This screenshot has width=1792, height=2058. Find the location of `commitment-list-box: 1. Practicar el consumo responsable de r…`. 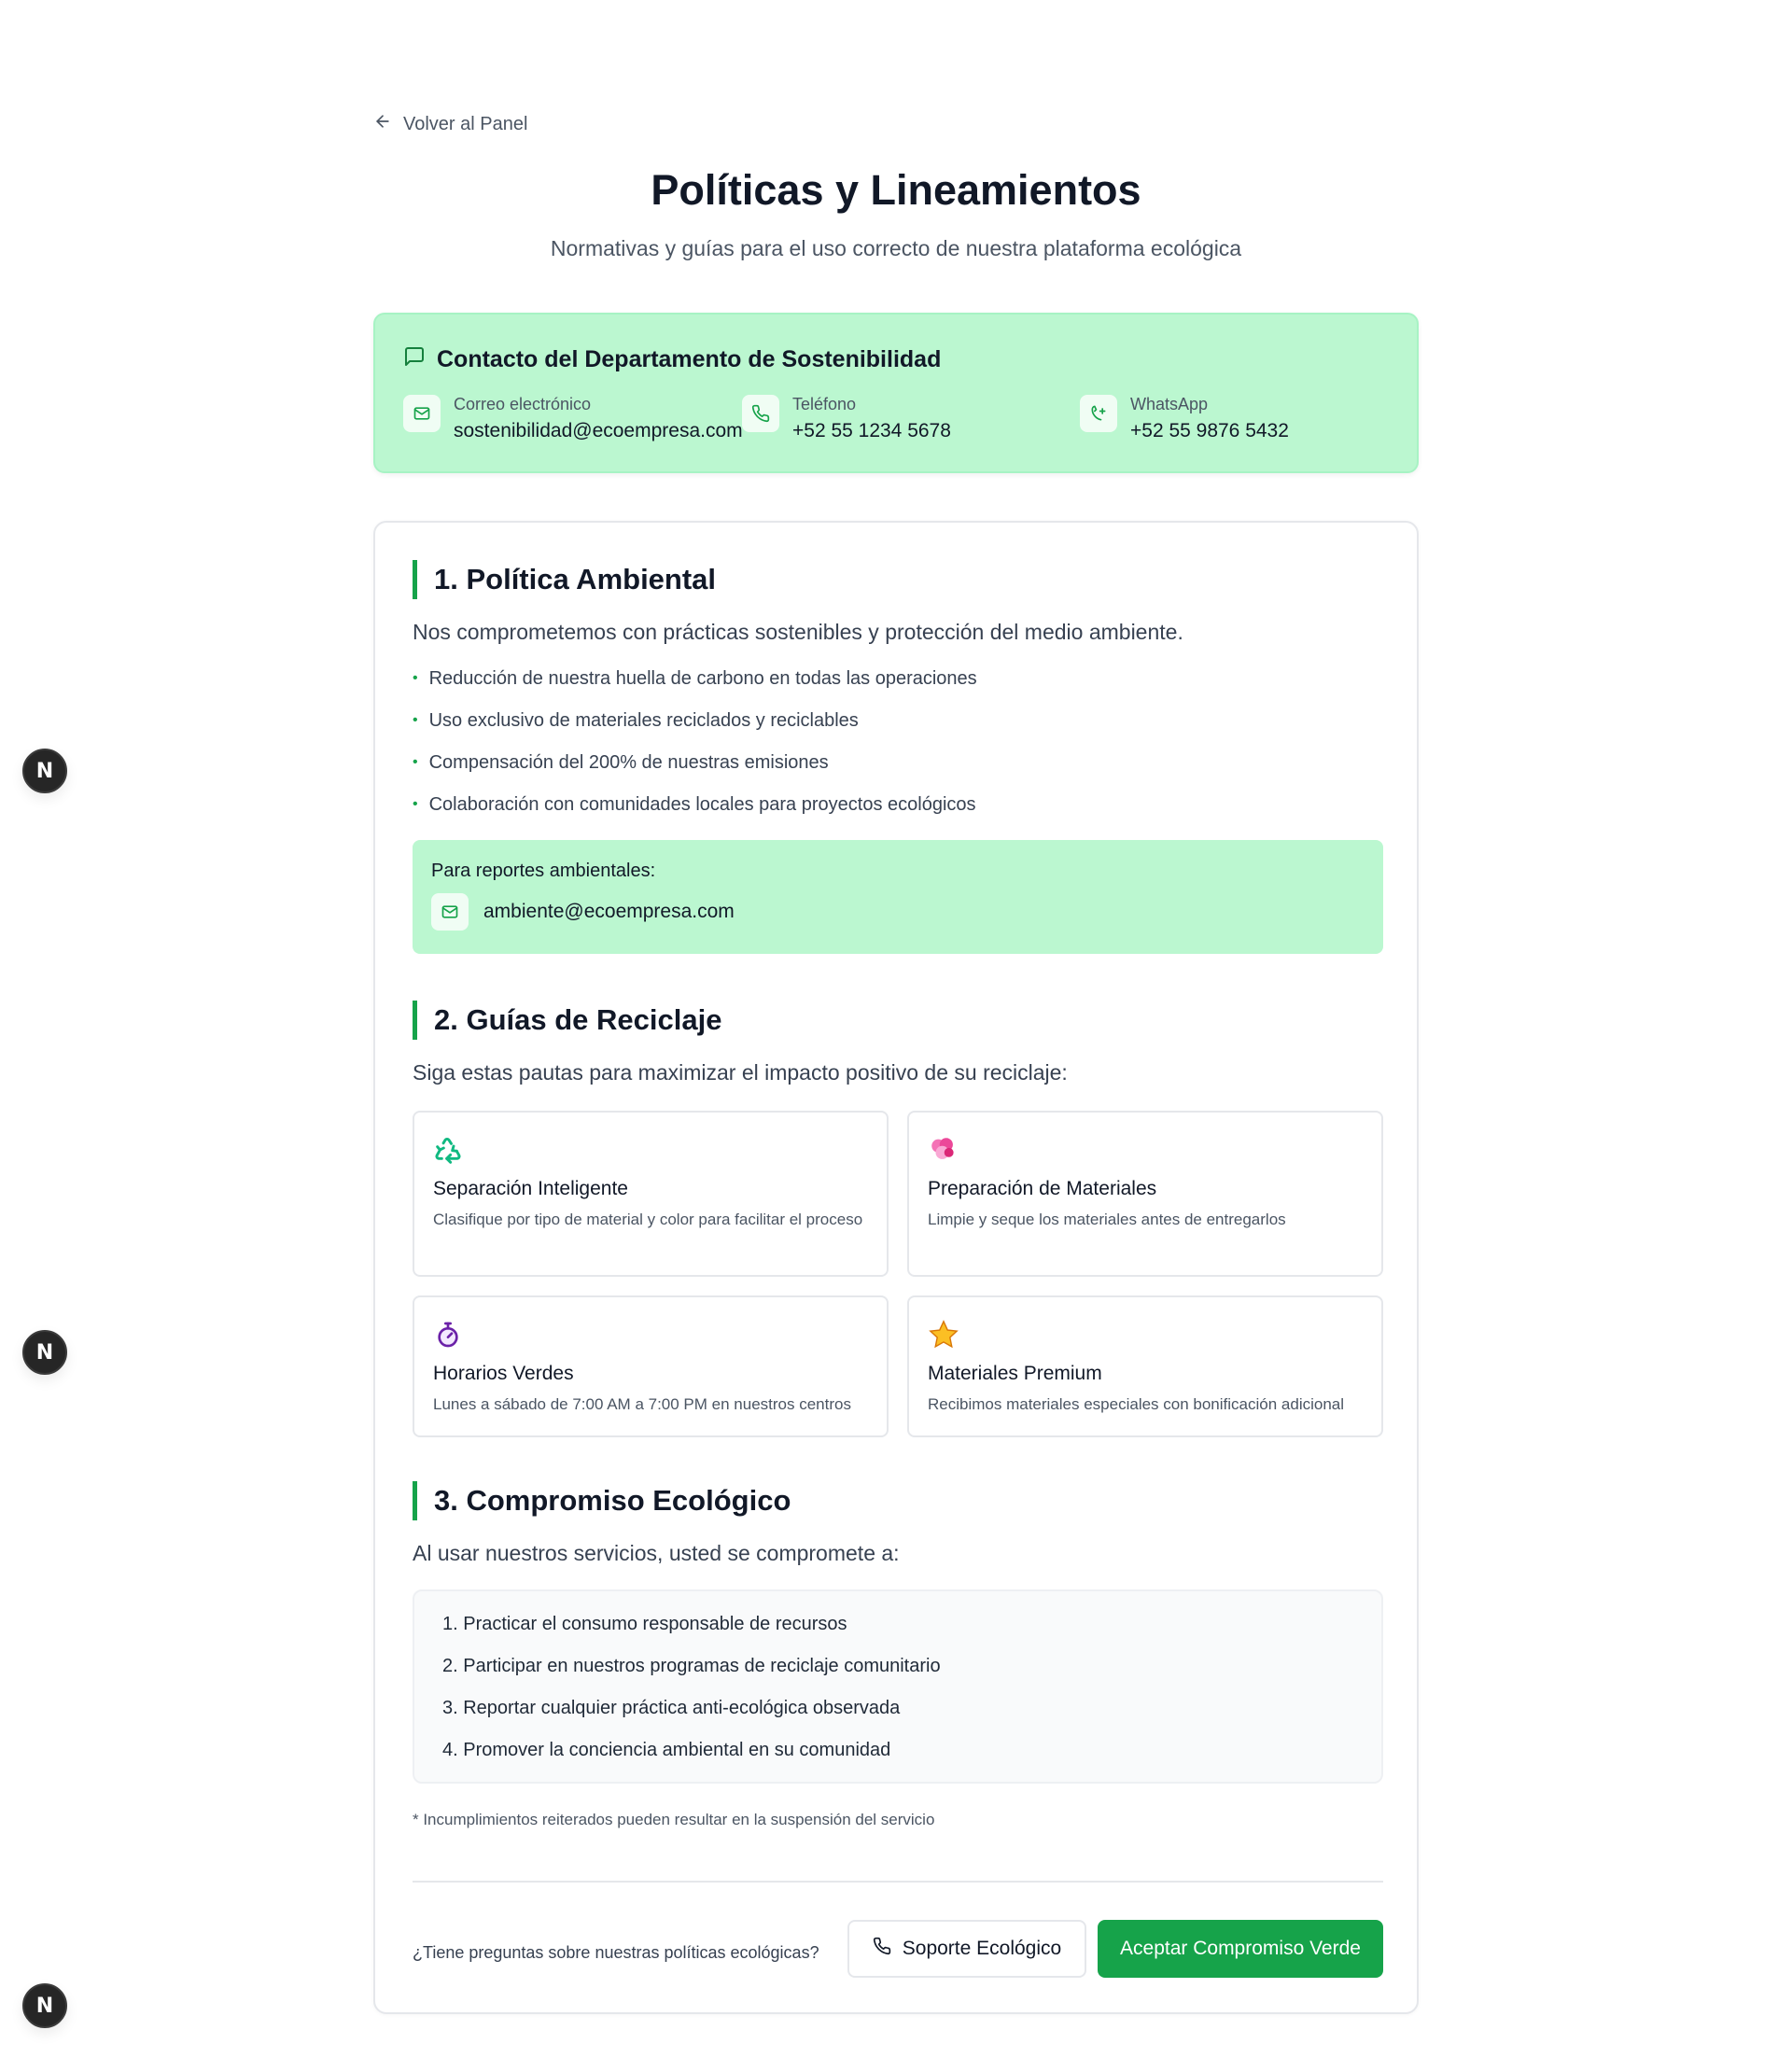

commitment-list-box: 1. Practicar el consumo responsable de r… is located at coordinates (898, 1686).